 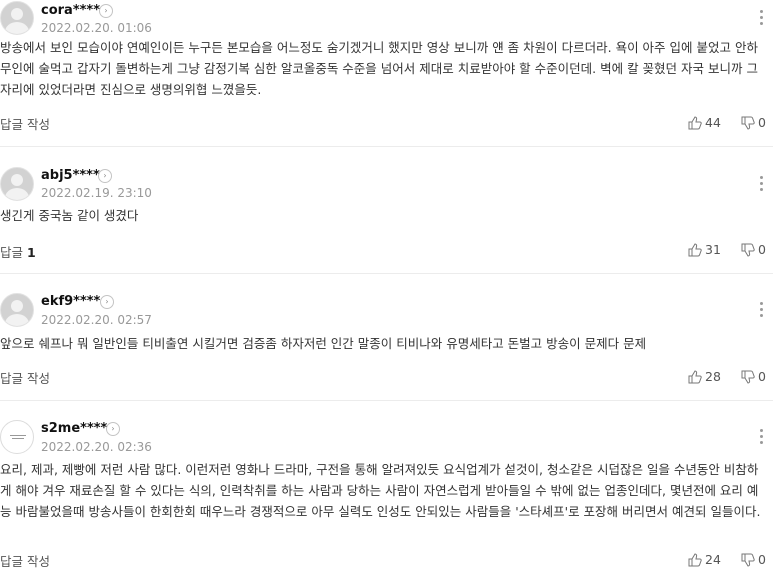 I want to click on comment-nickname: ekf9****, so click(x=70, y=301).